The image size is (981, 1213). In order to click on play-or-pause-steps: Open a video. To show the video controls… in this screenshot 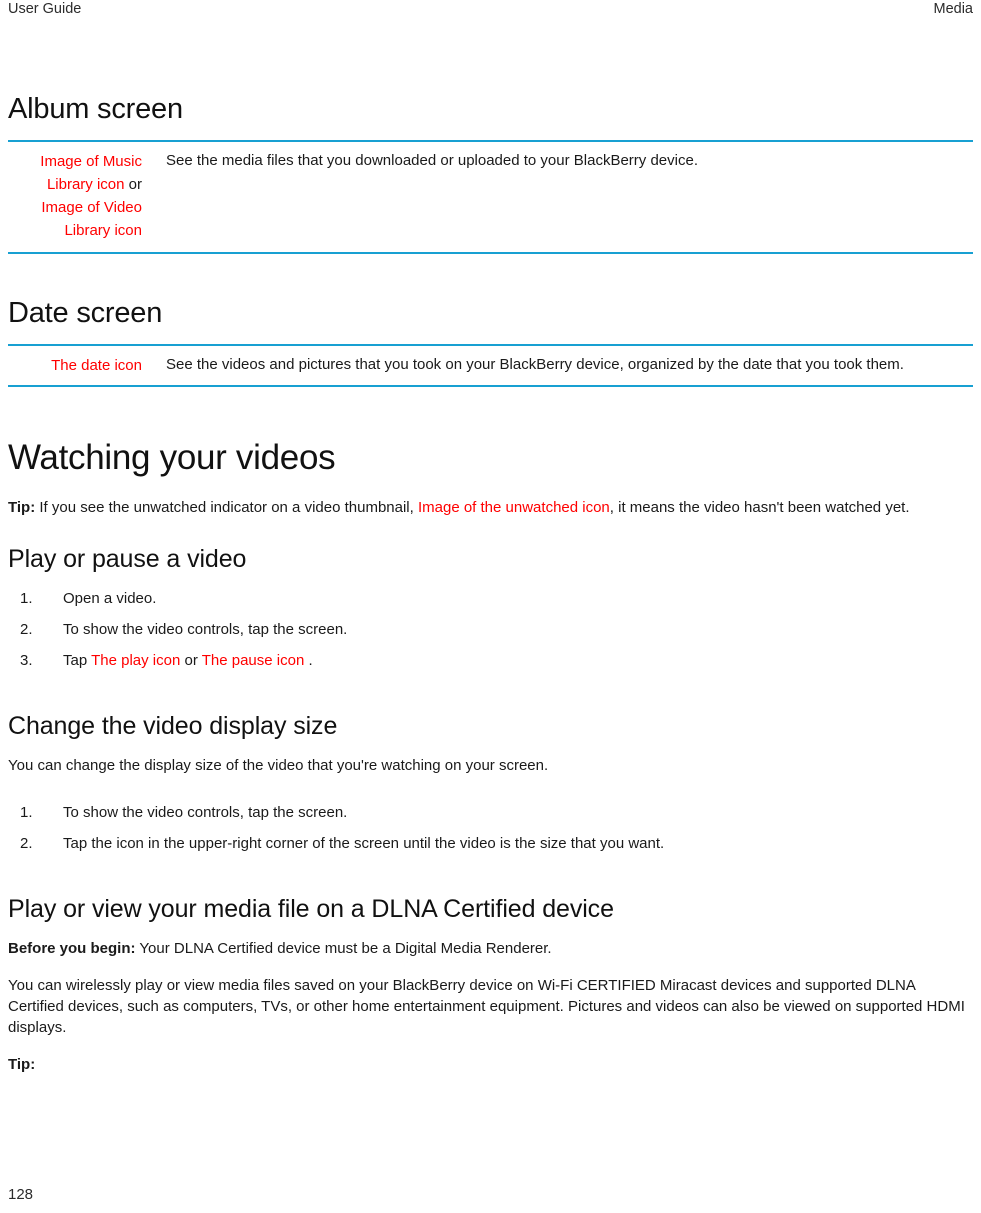, I will do `click(490, 629)`.